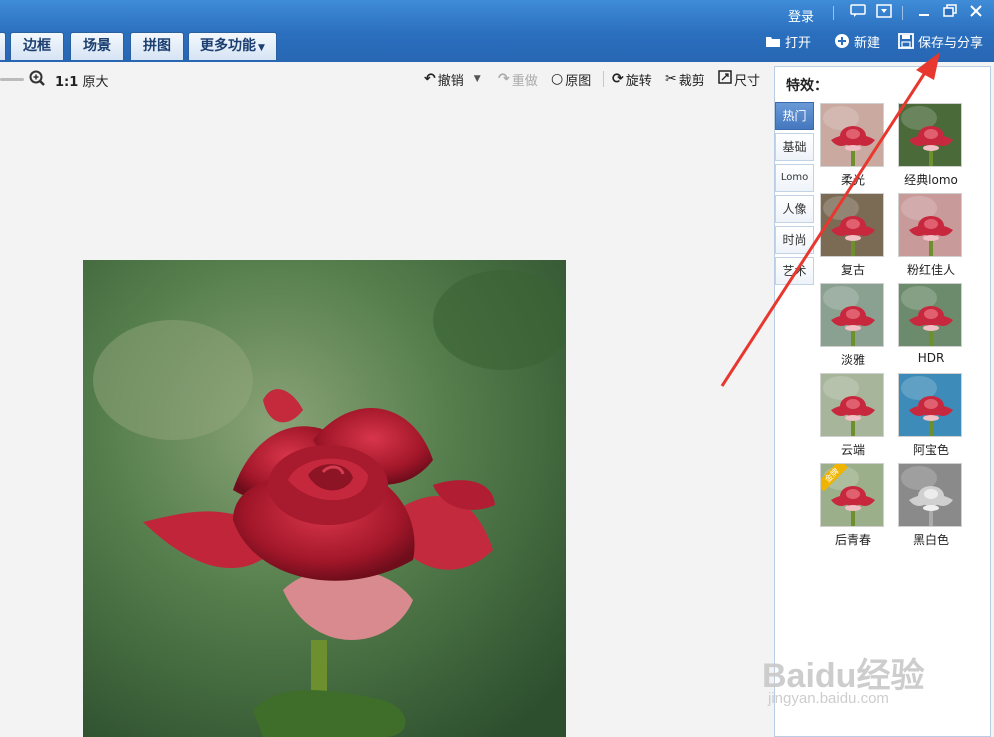 This screenshot has height=737, width=994. I want to click on original-size-button: 1:1 原大, so click(81, 80).